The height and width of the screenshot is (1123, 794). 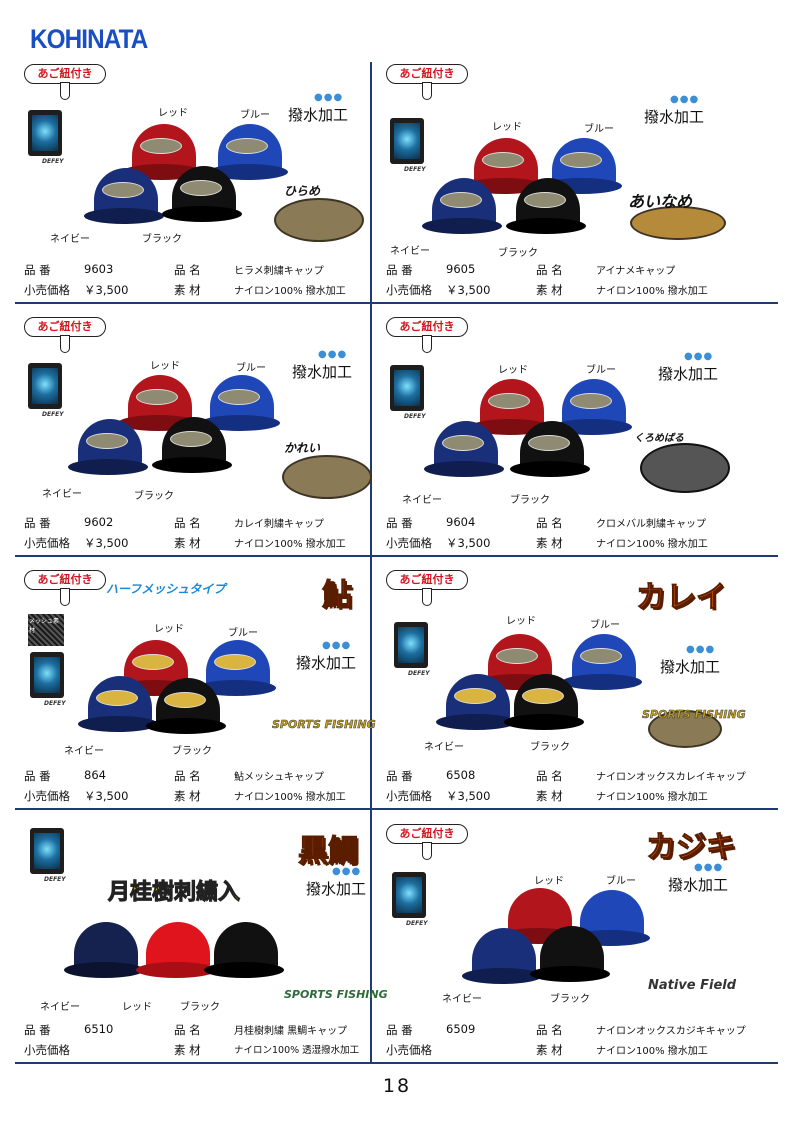 What do you see at coordinates (89, 39) in the screenshot?
I see `brand-logo: KOHINATA` at bounding box center [89, 39].